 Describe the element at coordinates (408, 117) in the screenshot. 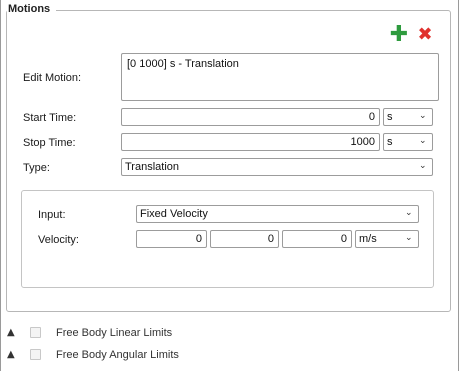

I see `start-time-unit-select: s ⌄` at that location.